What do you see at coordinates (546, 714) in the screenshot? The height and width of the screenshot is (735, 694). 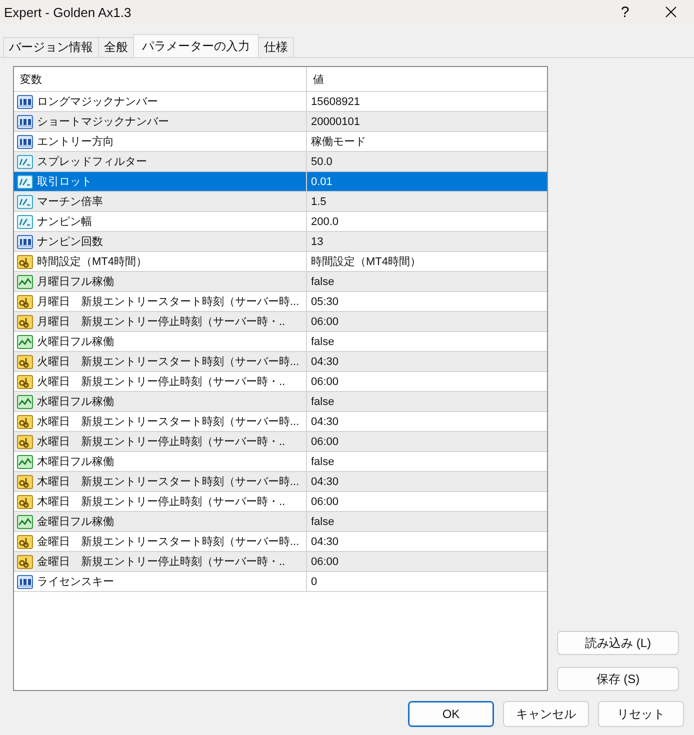 I see `cancel-button: キャンセル` at bounding box center [546, 714].